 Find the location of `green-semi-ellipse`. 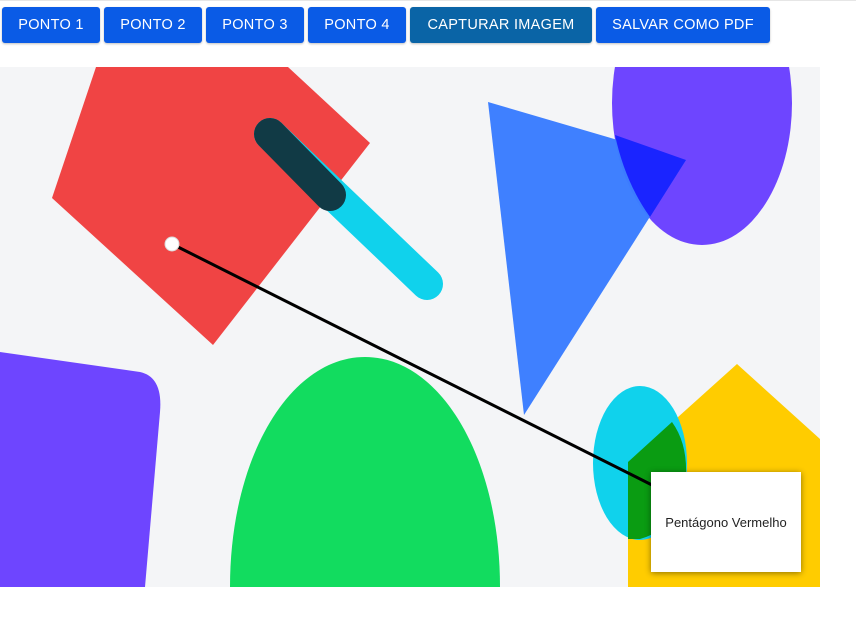

green-semi-ellipse is located at coordinates (365, 472).